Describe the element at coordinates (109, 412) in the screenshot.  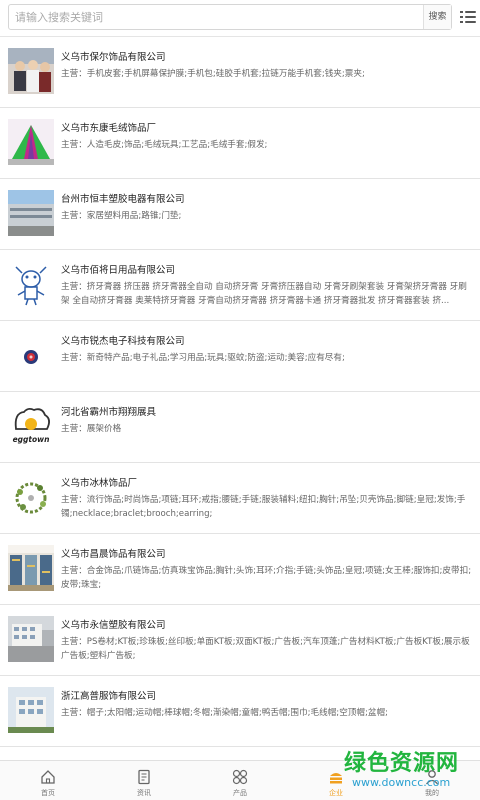
I see `company-name: 河北省霸州市翔翔展具` at that location.